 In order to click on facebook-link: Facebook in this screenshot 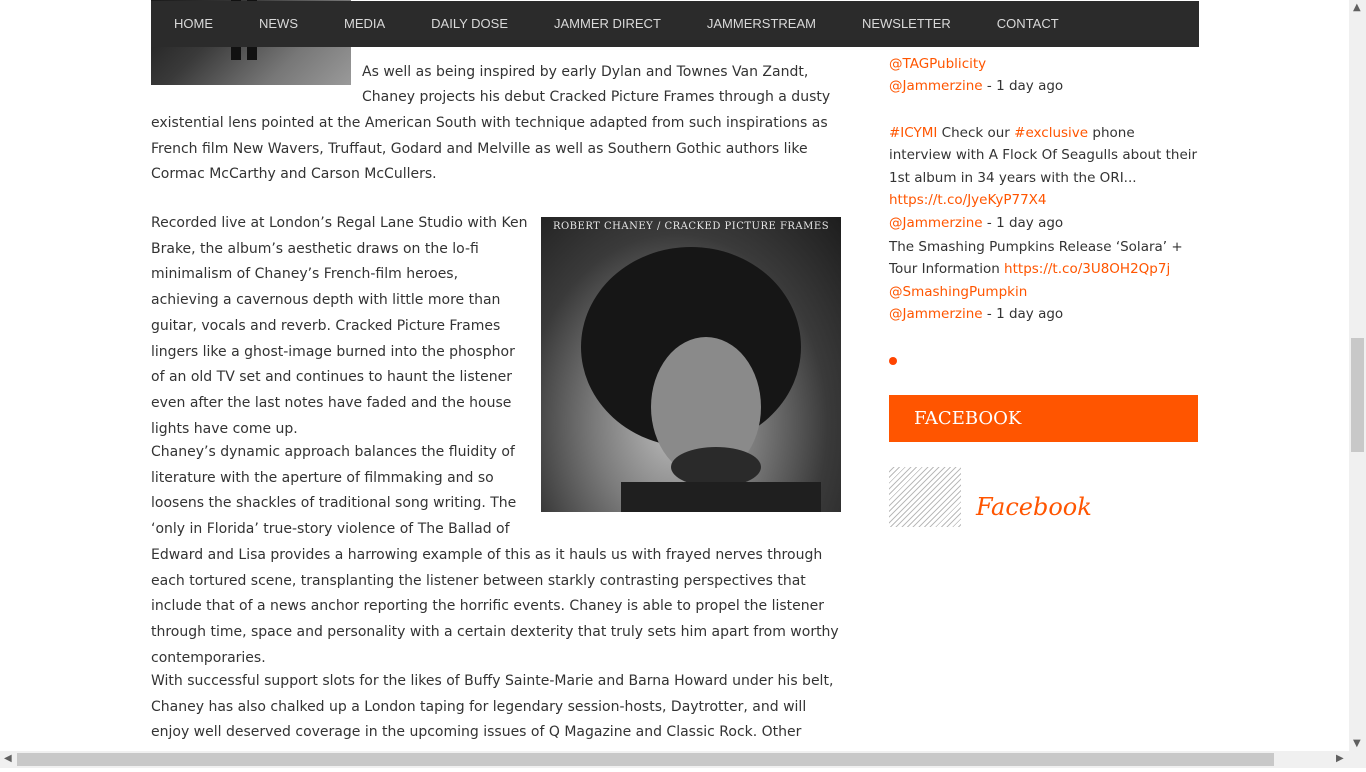, I will do `click(1034, 507)`.